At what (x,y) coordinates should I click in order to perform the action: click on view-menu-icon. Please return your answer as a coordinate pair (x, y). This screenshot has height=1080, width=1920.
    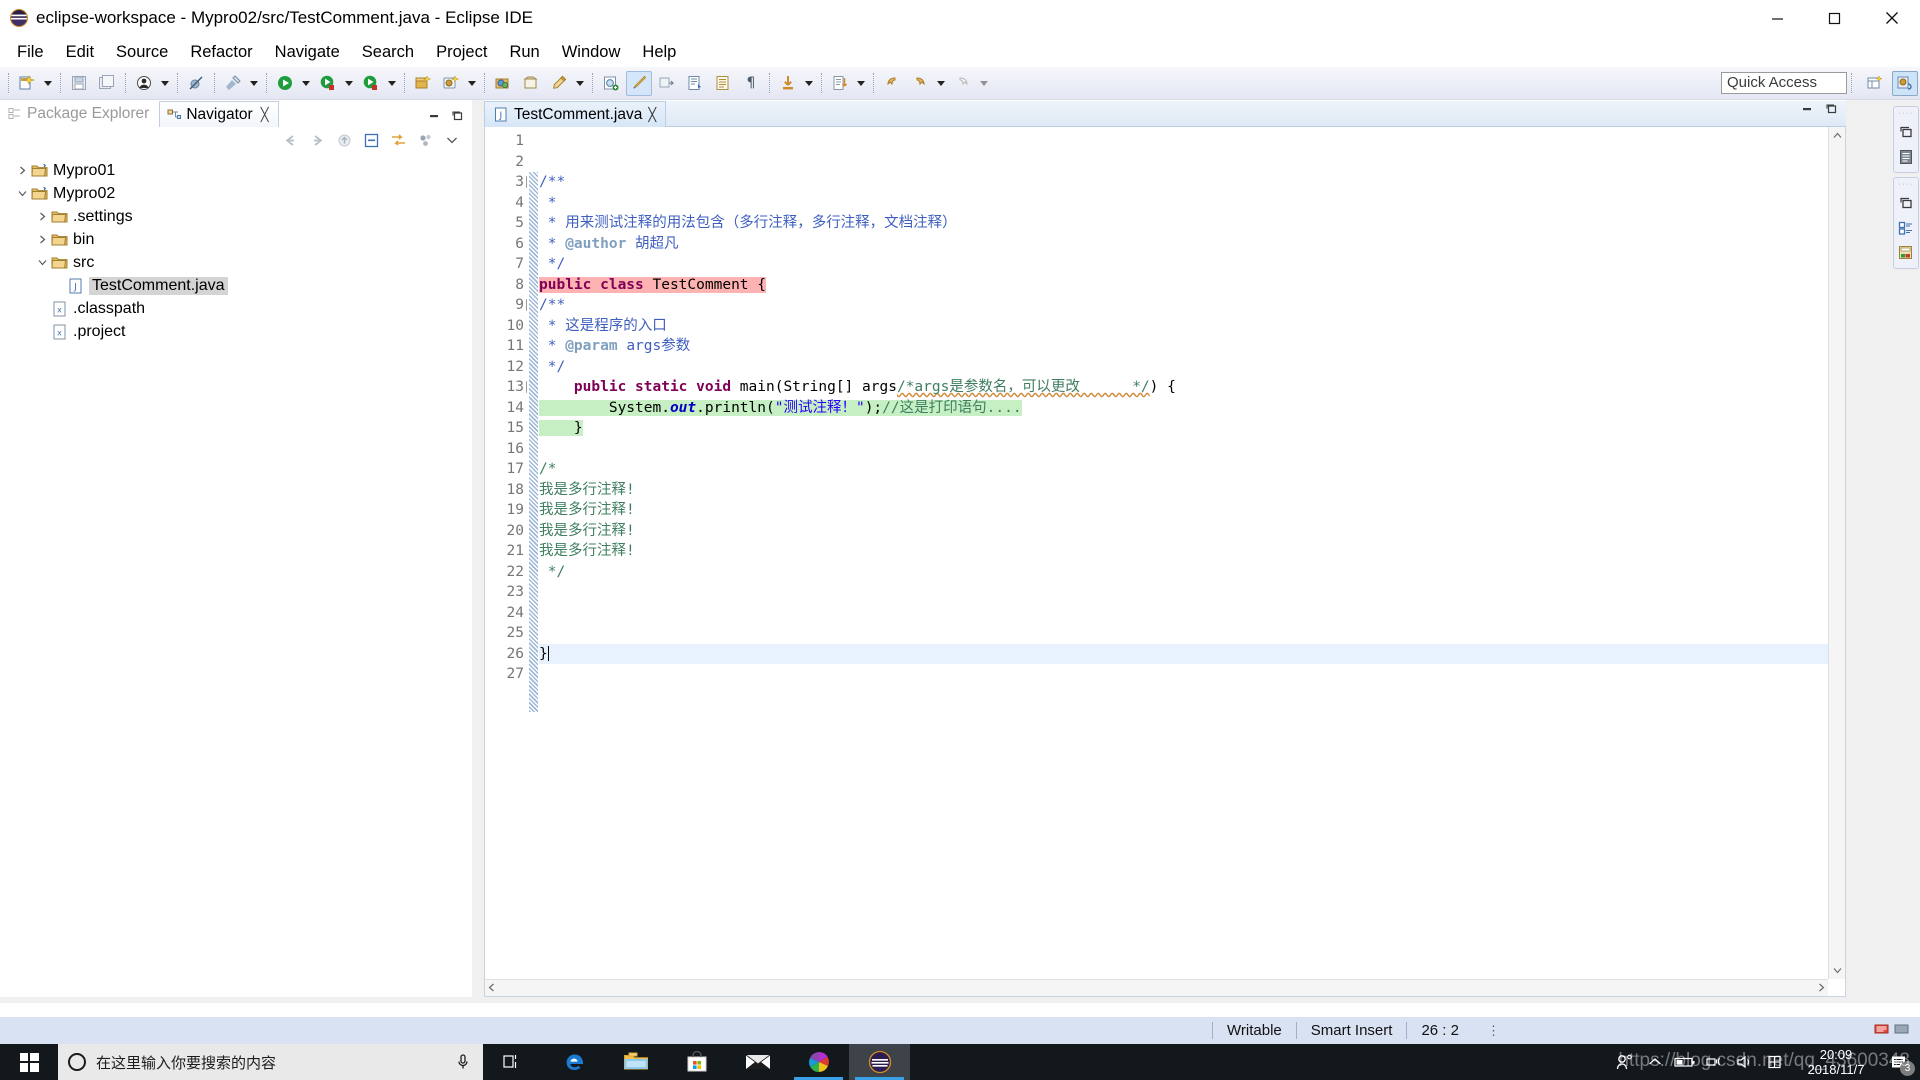
    Looking at the image, I should click on (452, 140).